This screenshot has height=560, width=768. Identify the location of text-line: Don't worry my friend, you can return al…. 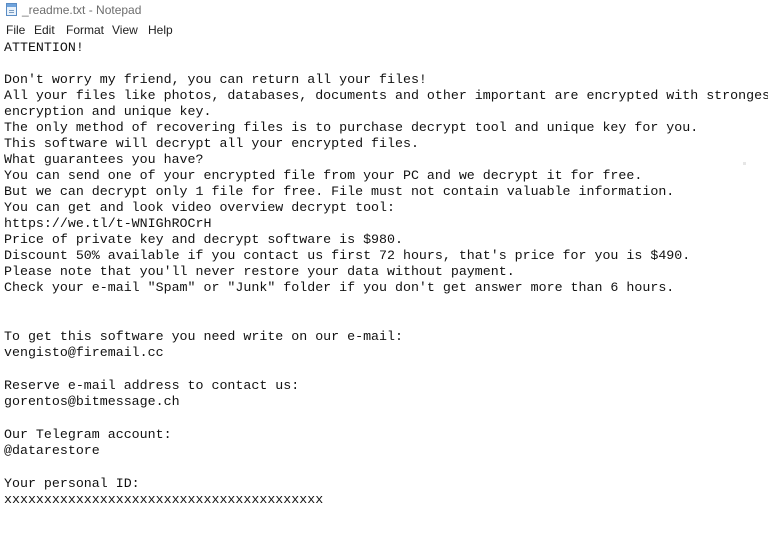
(215, 79).